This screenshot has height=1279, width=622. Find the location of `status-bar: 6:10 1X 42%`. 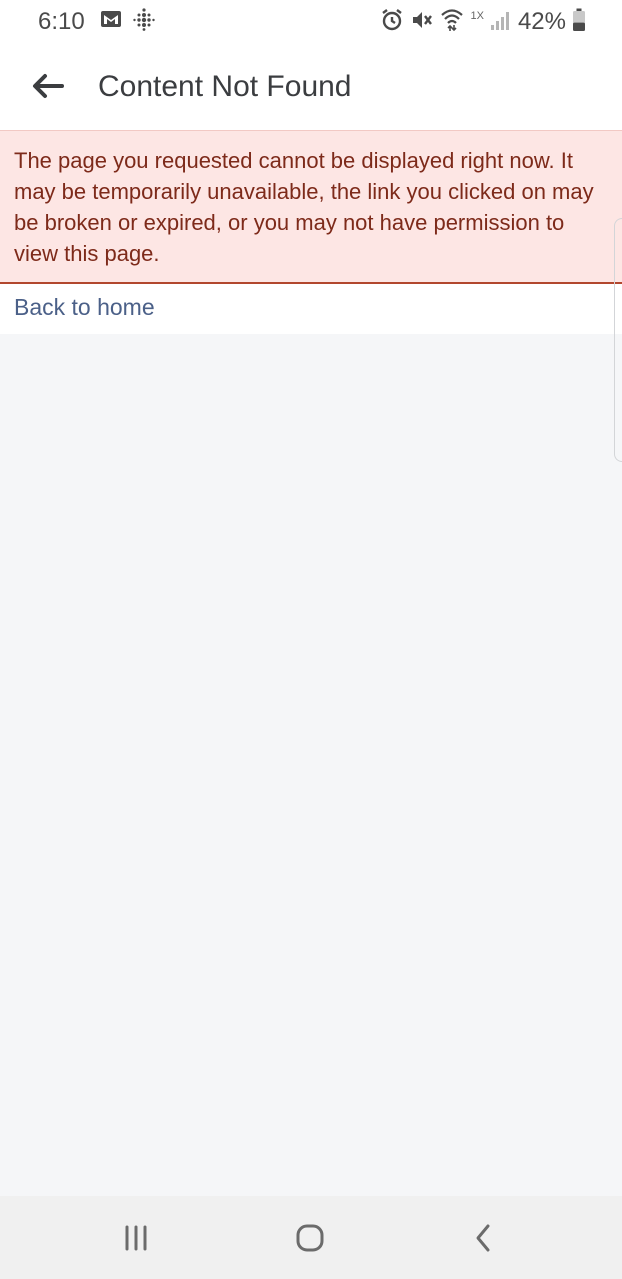

status-bar: 6:10 1X 42% is located at coordinates (311, 22).